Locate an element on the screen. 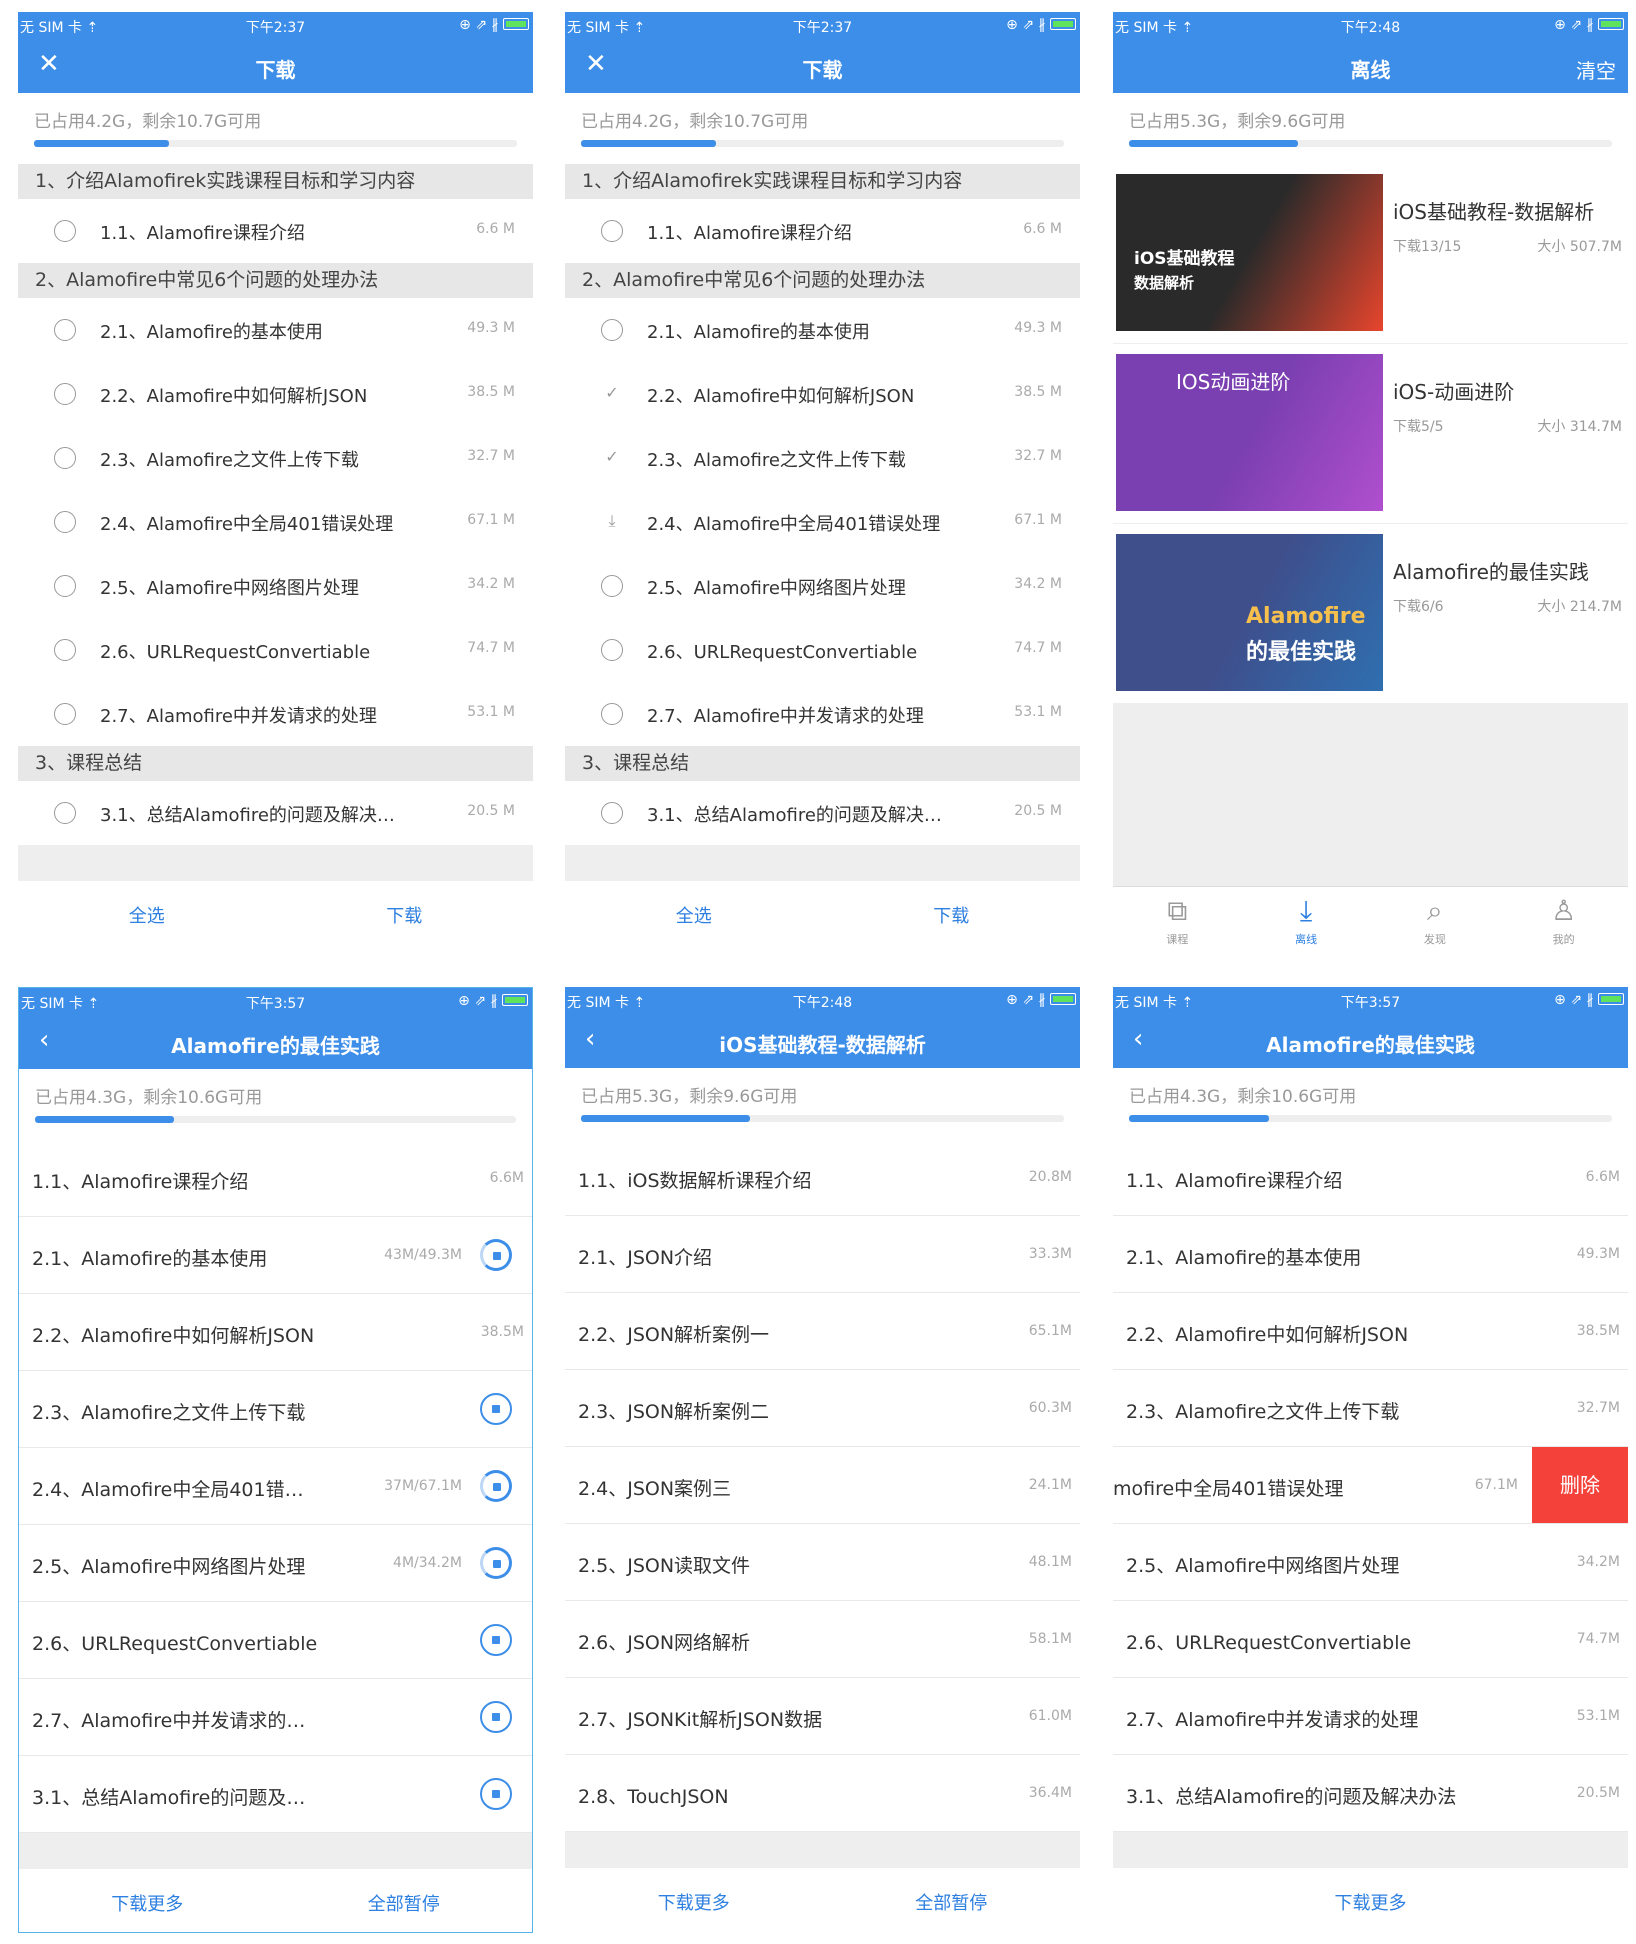  lesson-title: 2.7、Alamofire中并发请求的处理 is located at coordinates (1272, 1720).